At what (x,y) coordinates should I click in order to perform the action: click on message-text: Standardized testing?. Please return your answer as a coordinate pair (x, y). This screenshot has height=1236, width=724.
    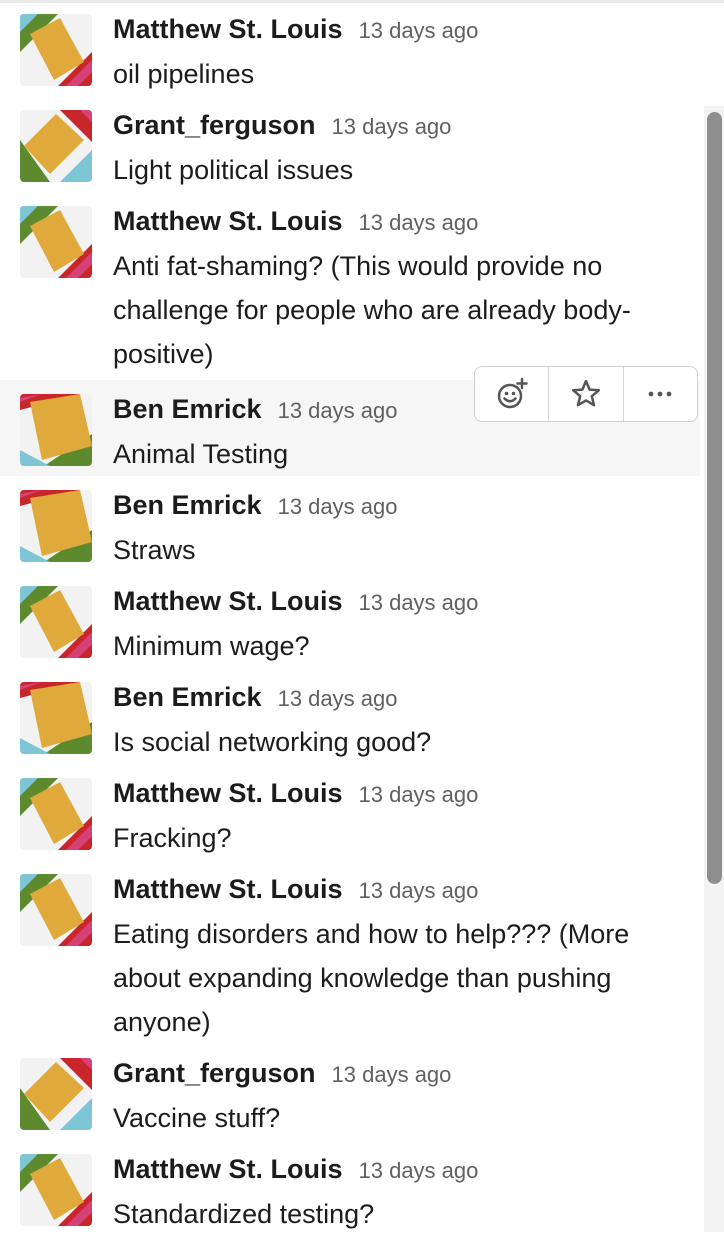
    Looking at the image, I should click on (398, 1214).